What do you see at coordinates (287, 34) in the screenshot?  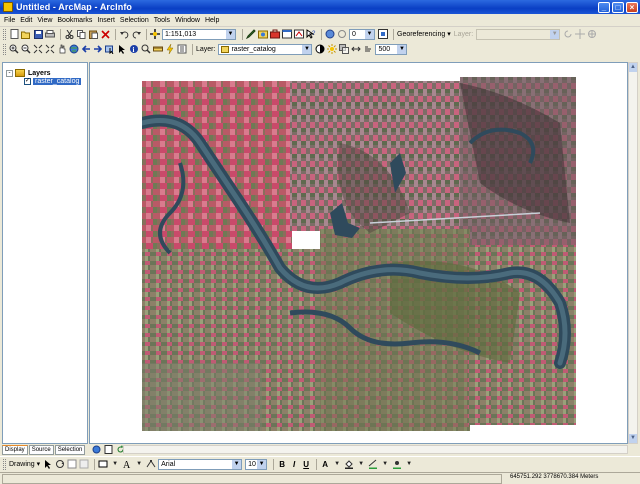 I see `command-line-icon` at bounding box center [287, 34].